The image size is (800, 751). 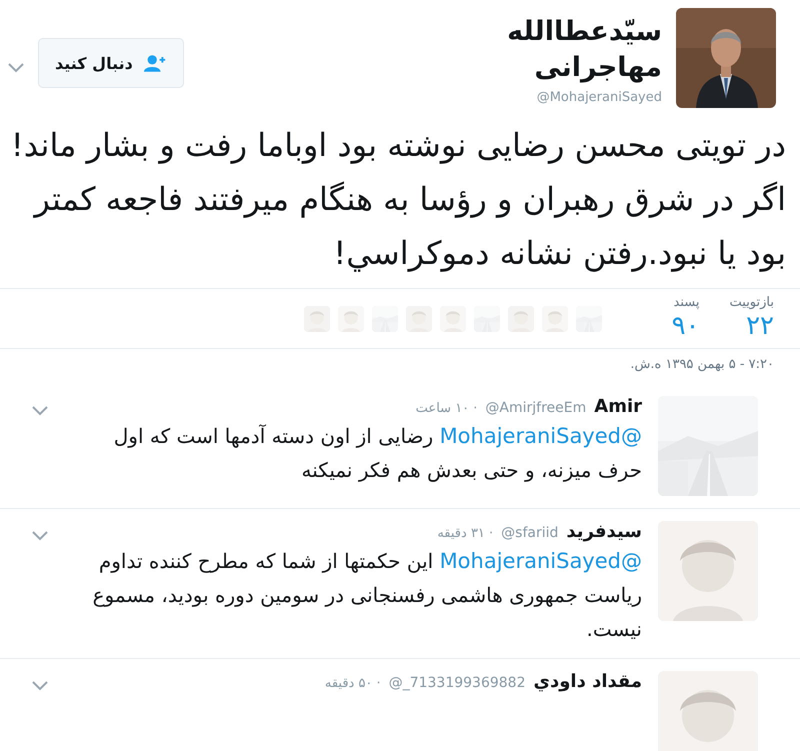 I want to click on user-handle: @sfariid, so click(x=529, y=533).